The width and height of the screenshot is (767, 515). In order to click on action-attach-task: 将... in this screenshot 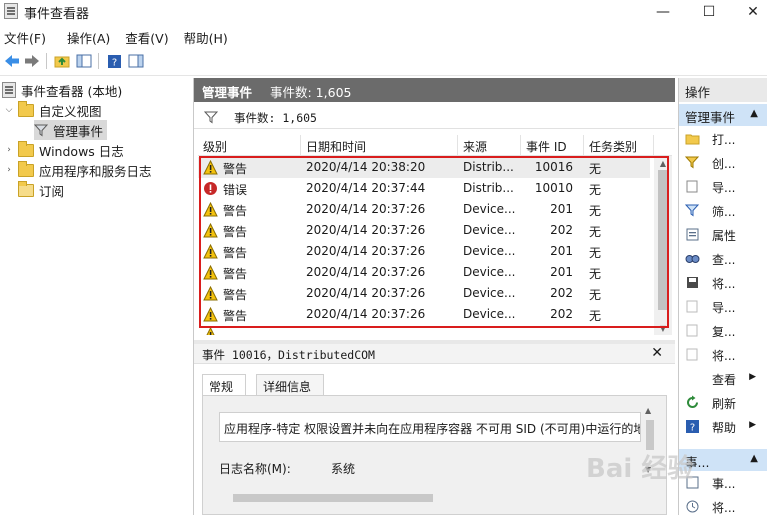, I will do `click(723, 505)`.